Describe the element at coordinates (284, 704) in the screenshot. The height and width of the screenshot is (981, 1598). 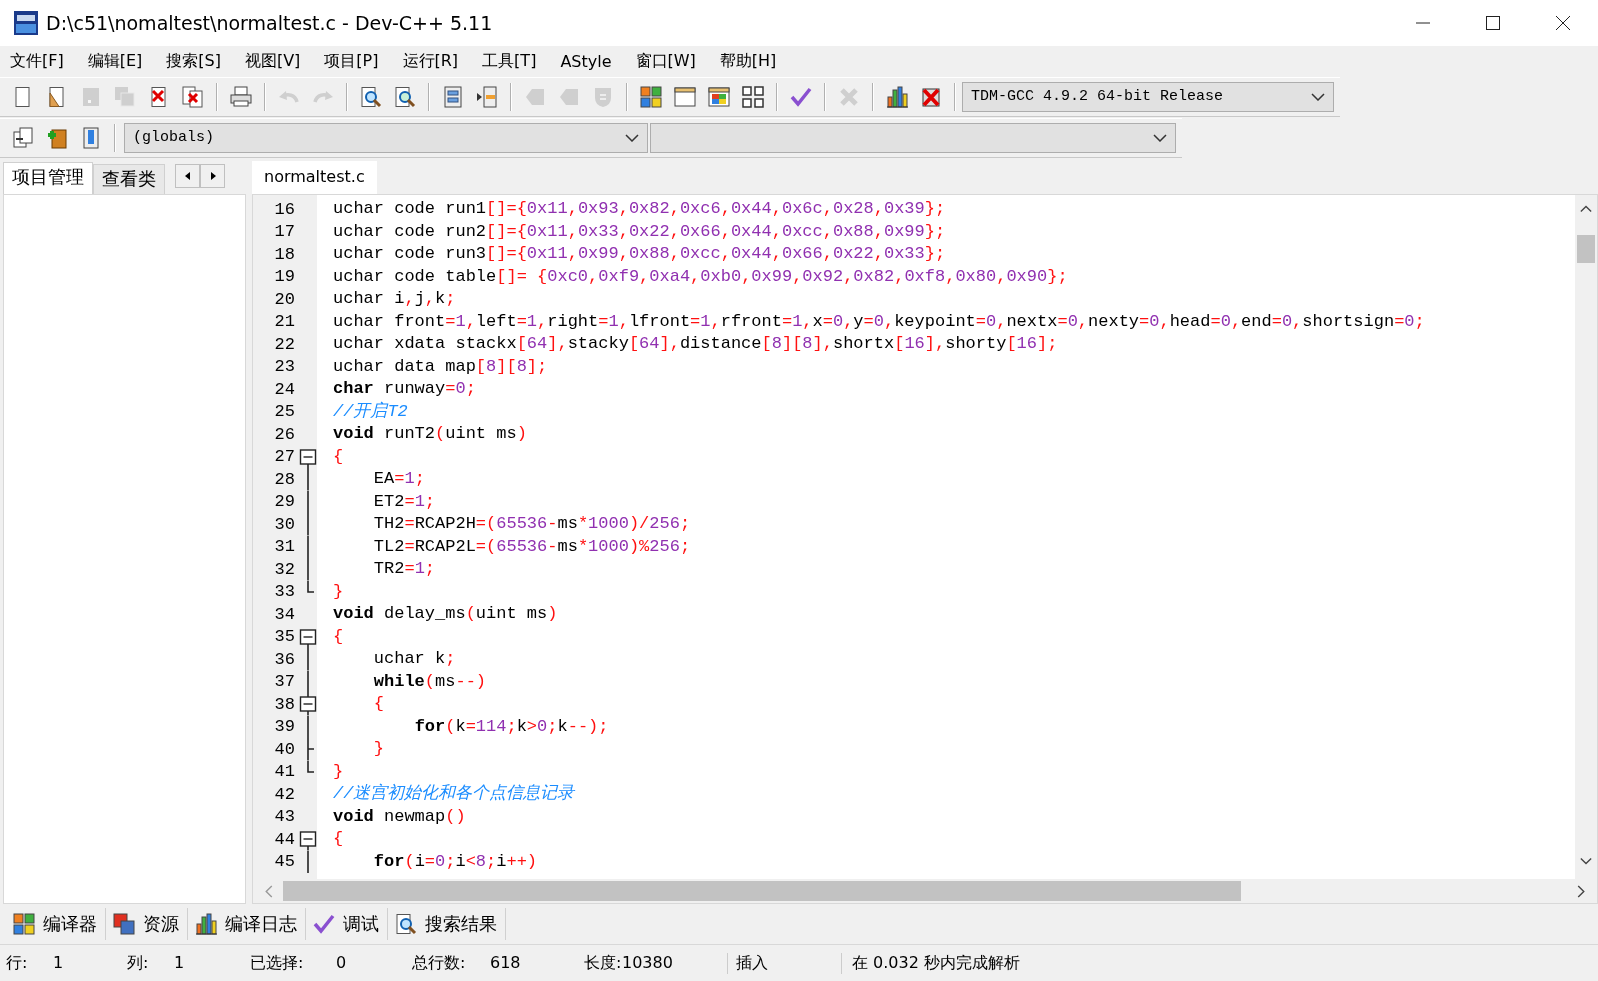
I see `line-number: 38` at that location.